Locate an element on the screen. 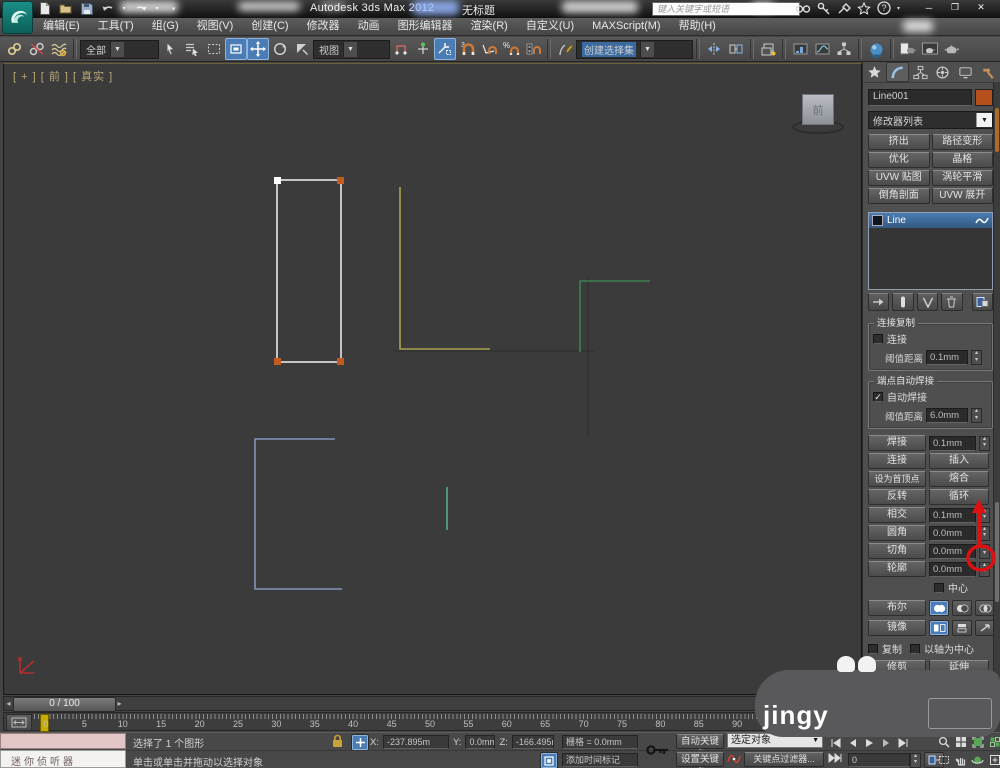 The height and width of the screenshot is (768, 1000). outline-value-field: 0.0mm is located at coordinates (952, 569).